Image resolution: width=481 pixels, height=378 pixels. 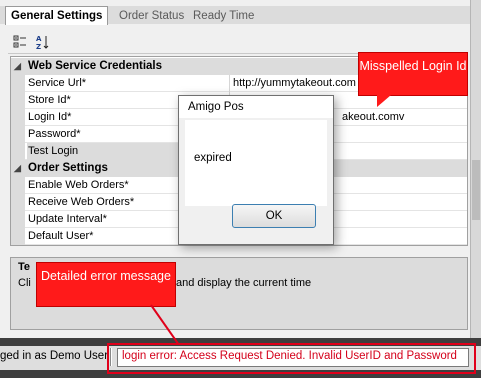 I want to click on tab-order-status: Order Status, so click(x=151, y=16).